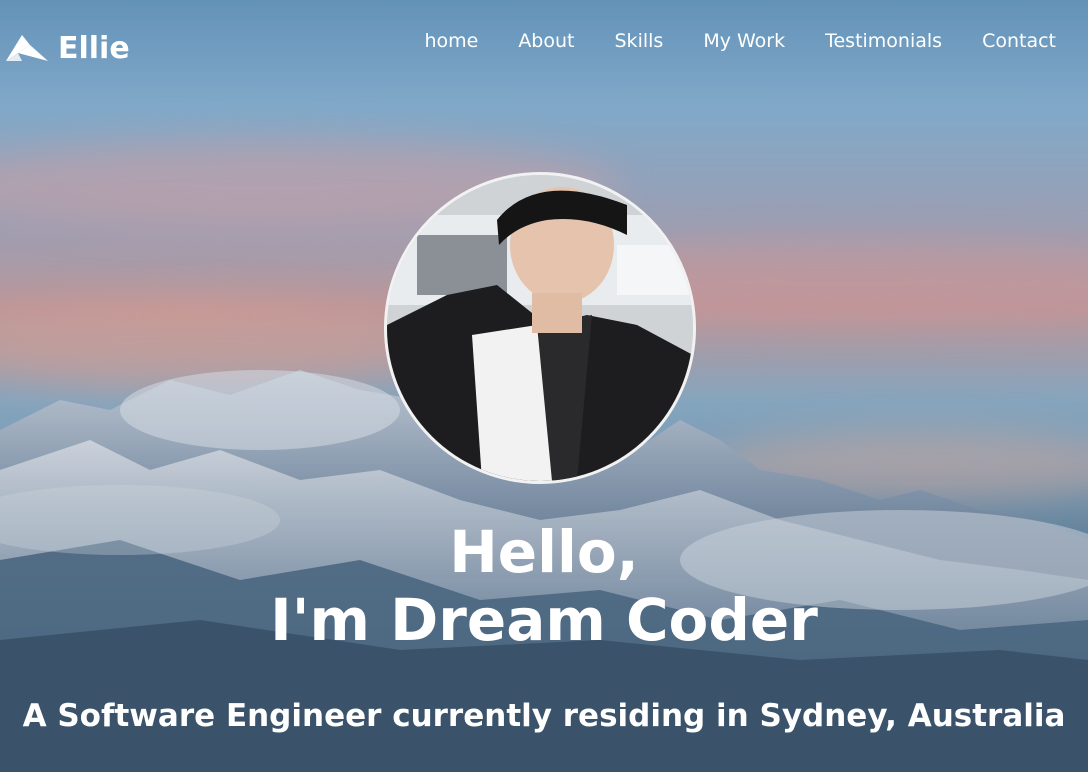 This screenshot has height=772, width=1088. Describe the element at coordinates (544, 620) in the screenshot. I see `hero-greeting-line2: I'm Dream Coder` at that location.